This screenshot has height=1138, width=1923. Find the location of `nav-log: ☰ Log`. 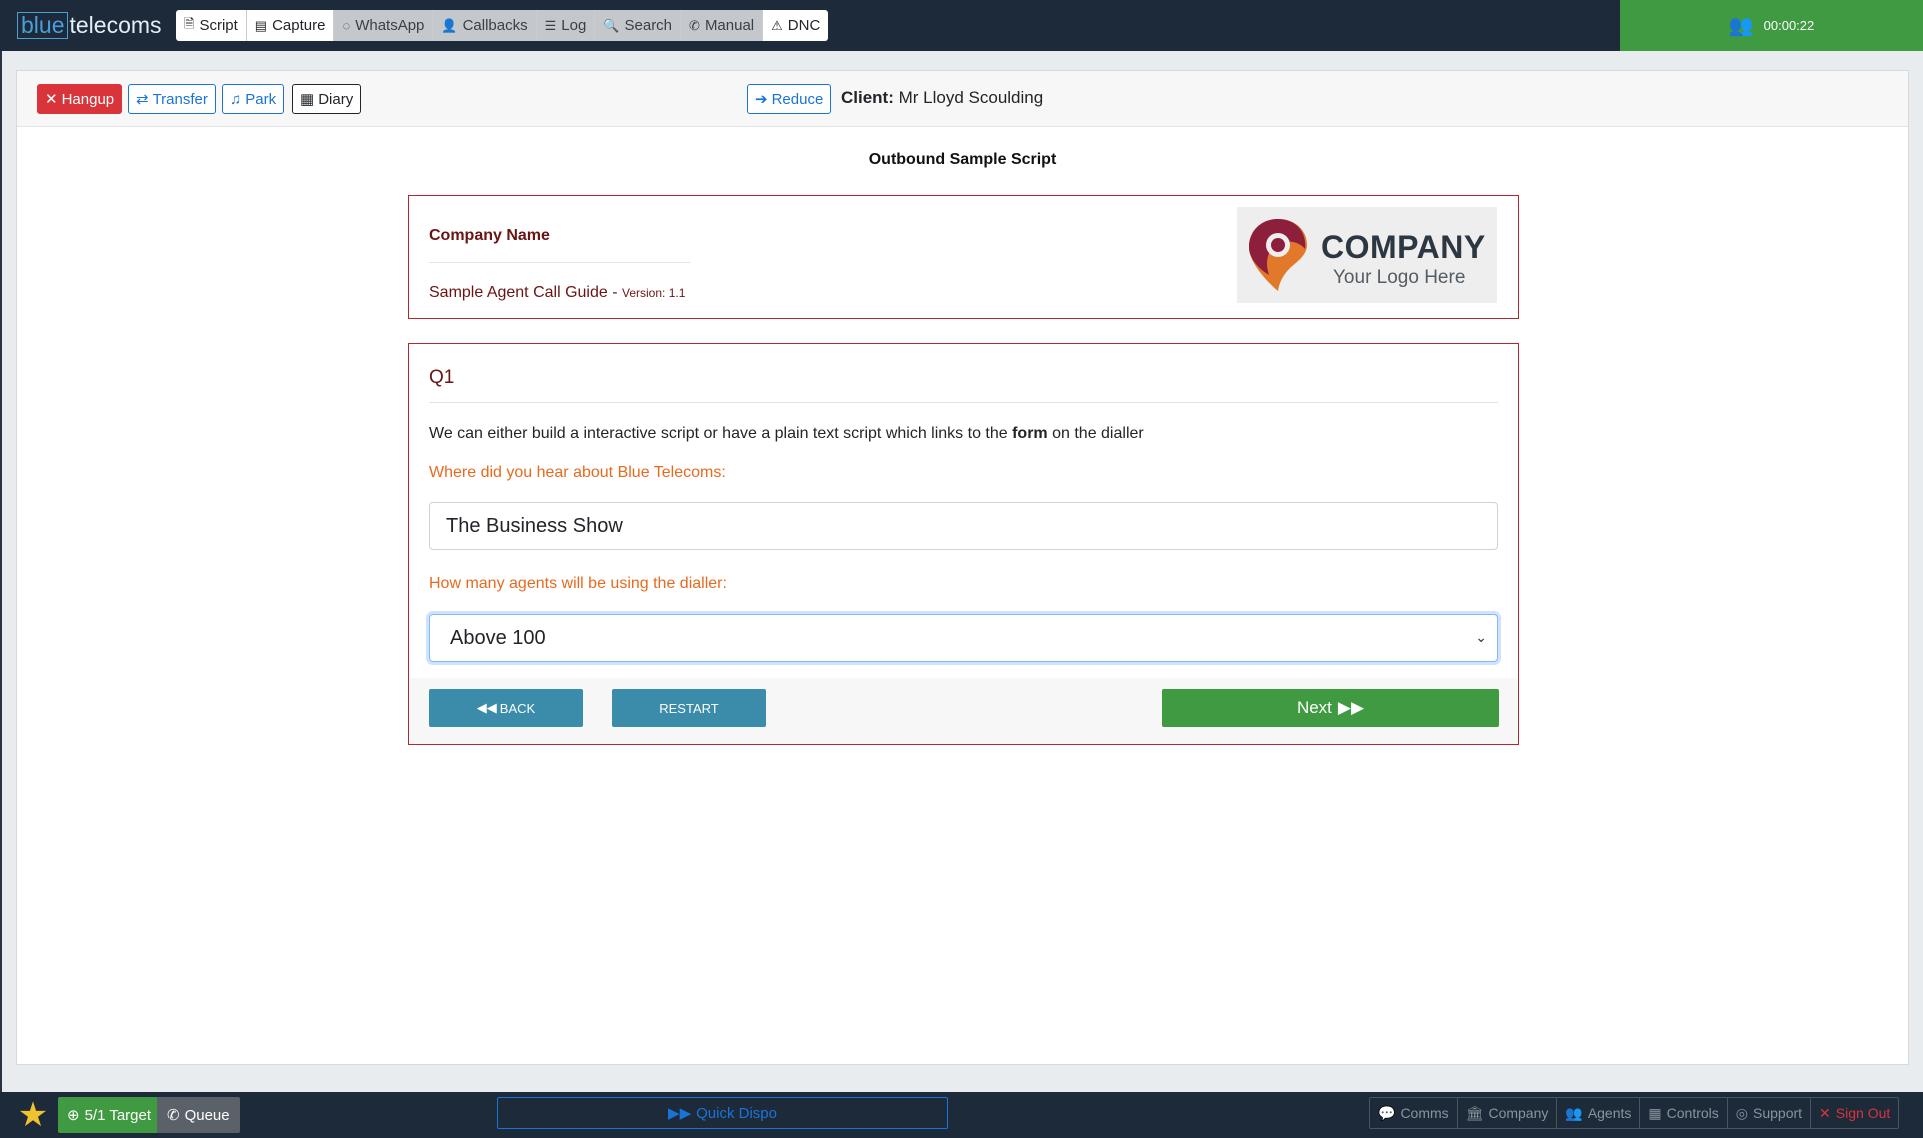

nav-log: ☰ Log is located at coordinates (566, 25).